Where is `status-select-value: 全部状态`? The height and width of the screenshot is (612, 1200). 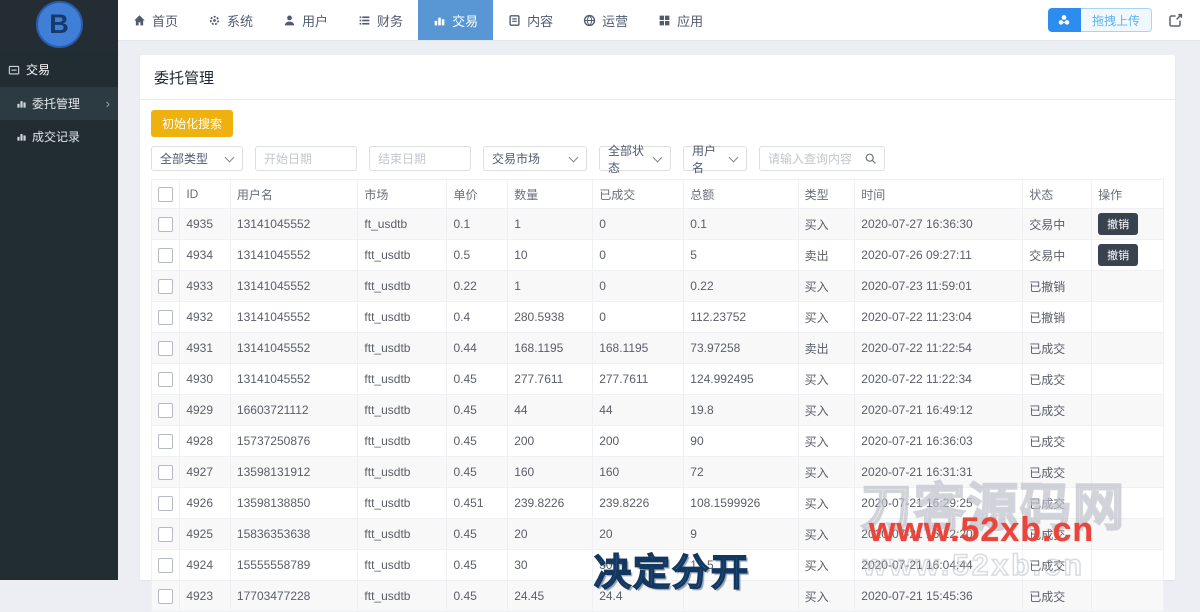 status-select-value: 全部状态 is located at coordinates (626, 159).